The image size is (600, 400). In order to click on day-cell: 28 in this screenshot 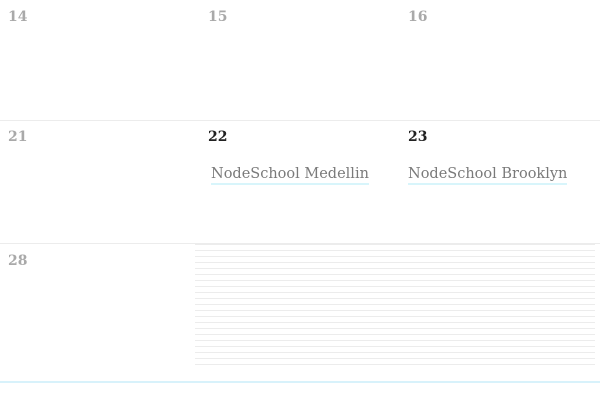, I will do `click(97, 312)`.